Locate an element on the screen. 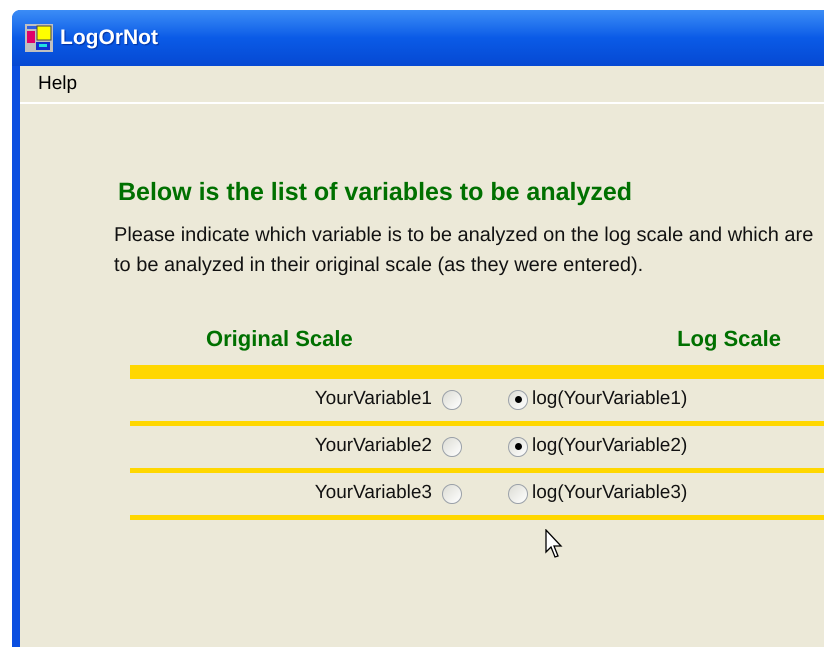 This screenshot has width=824, height=647. menu-item: Help is located at coordinates (58, 84).